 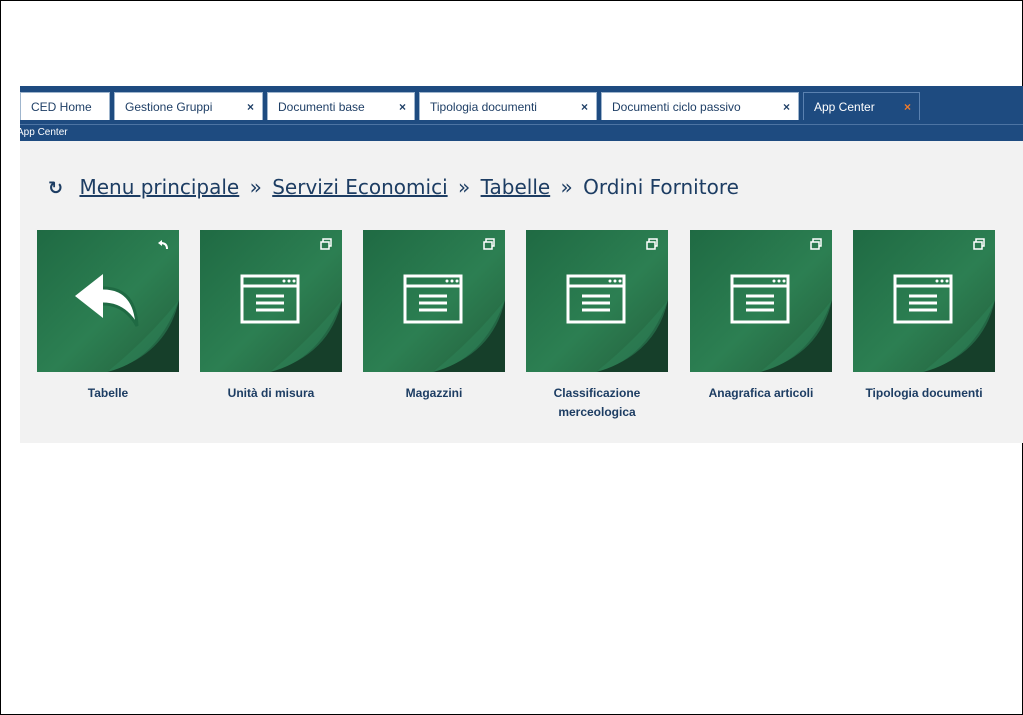 What do you see at coordinates (55, 188) in the screenshot?
I see `refresh-icon: ↻` at bounding box center [55, 188].